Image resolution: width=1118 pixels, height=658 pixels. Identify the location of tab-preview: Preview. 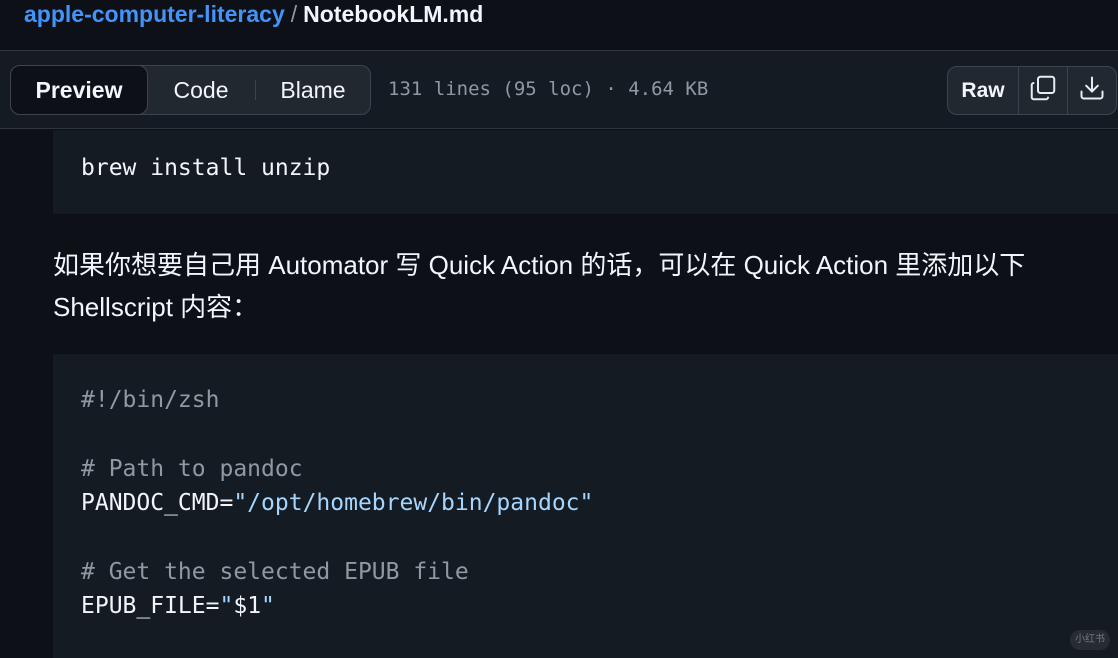
(79, 90).